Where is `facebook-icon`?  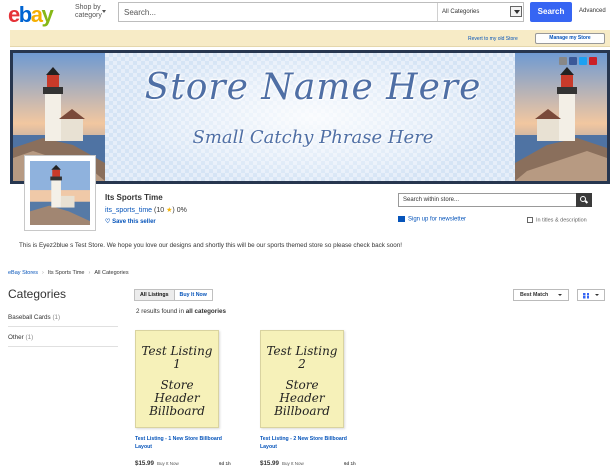 facebook-icon is located at coordinates (573, 61).